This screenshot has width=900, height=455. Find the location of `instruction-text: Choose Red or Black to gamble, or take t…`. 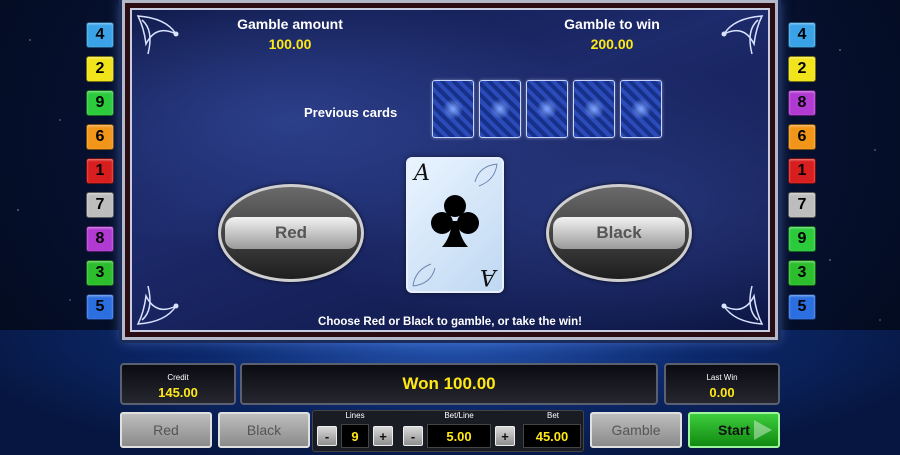

instruction-text: Choose Red or Black to gamble, or take t… is located at coordinates (450, 322).